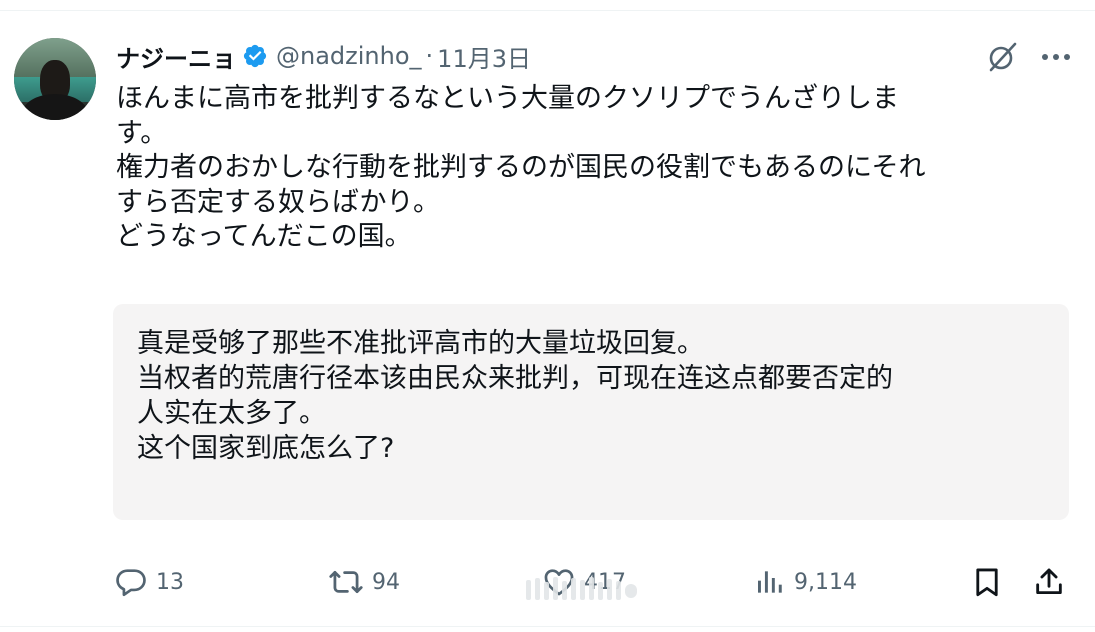  I want to click on verified-badge-icon, so click(255, 56).